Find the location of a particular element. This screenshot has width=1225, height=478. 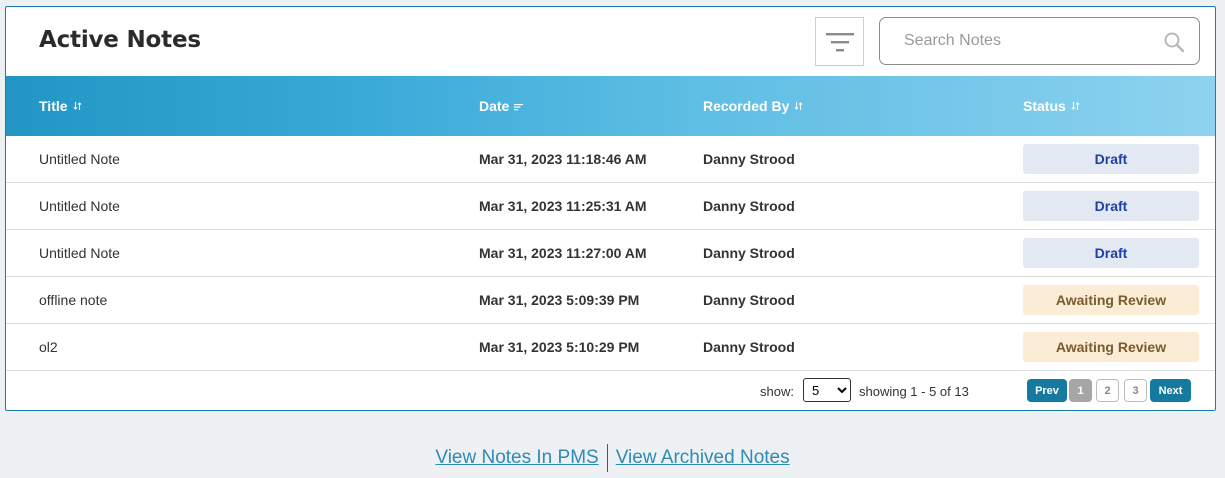

search-input is located at coordinates (1039, 41).